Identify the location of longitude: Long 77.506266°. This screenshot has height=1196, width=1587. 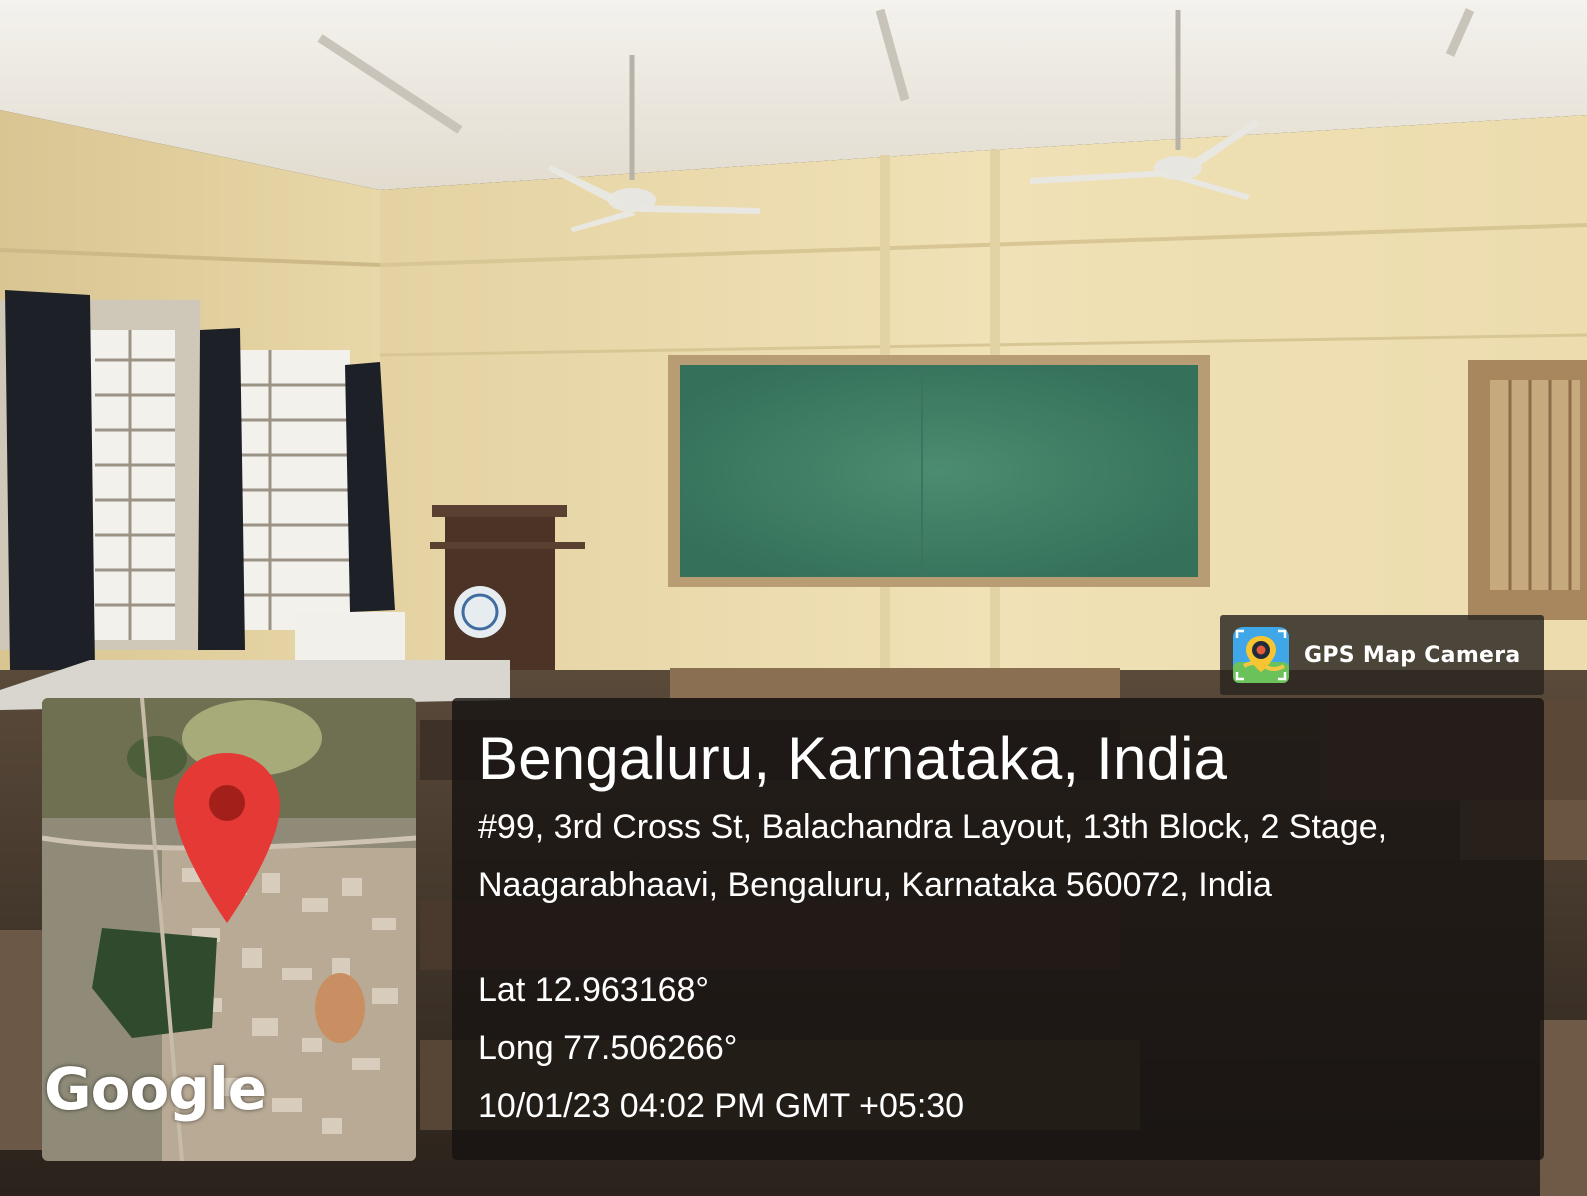
(608, 1048).